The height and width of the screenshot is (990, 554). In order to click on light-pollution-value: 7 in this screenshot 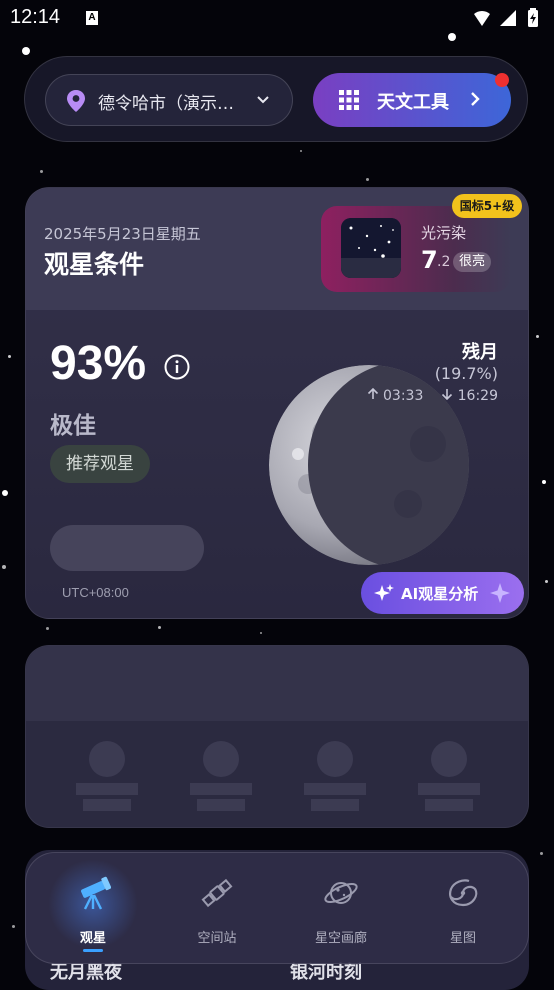, I will do `click(429, 260)`.